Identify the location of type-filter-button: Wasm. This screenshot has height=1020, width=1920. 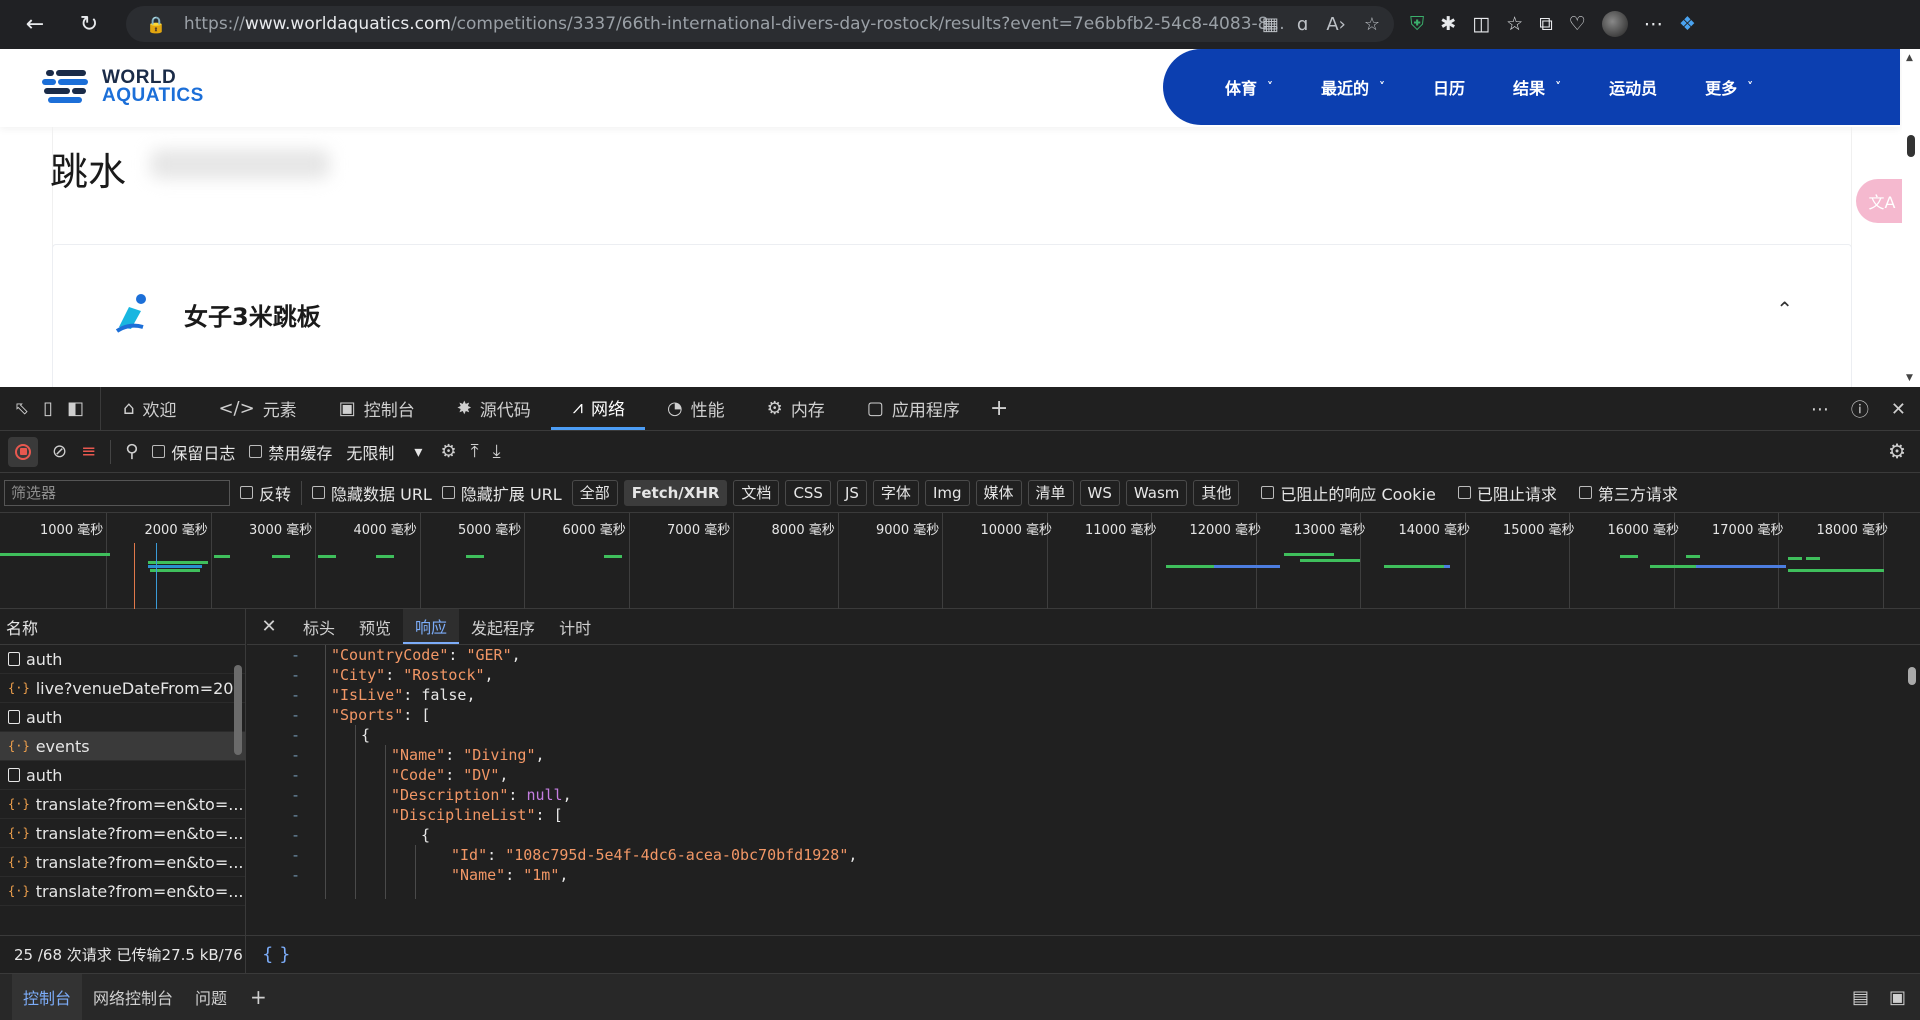
(1156, 492).